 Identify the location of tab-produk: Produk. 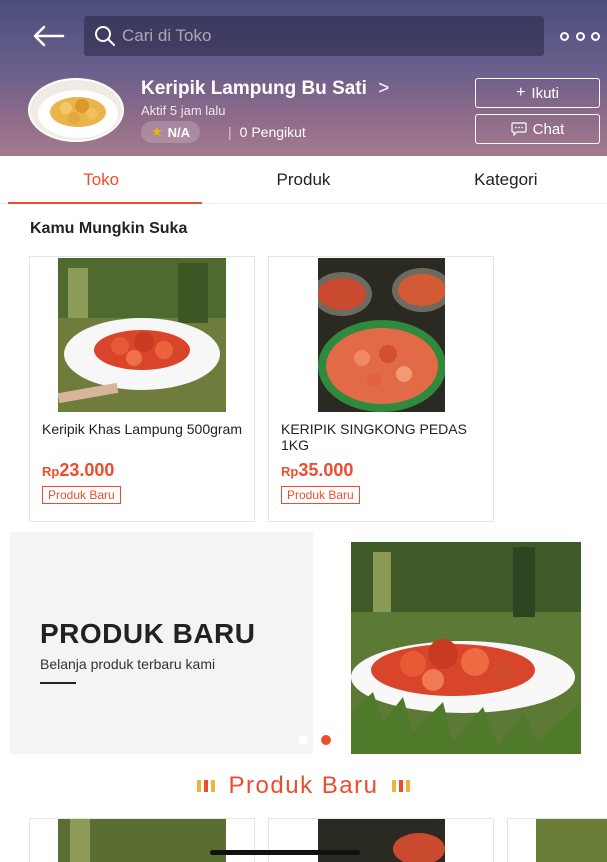
(303, 179).